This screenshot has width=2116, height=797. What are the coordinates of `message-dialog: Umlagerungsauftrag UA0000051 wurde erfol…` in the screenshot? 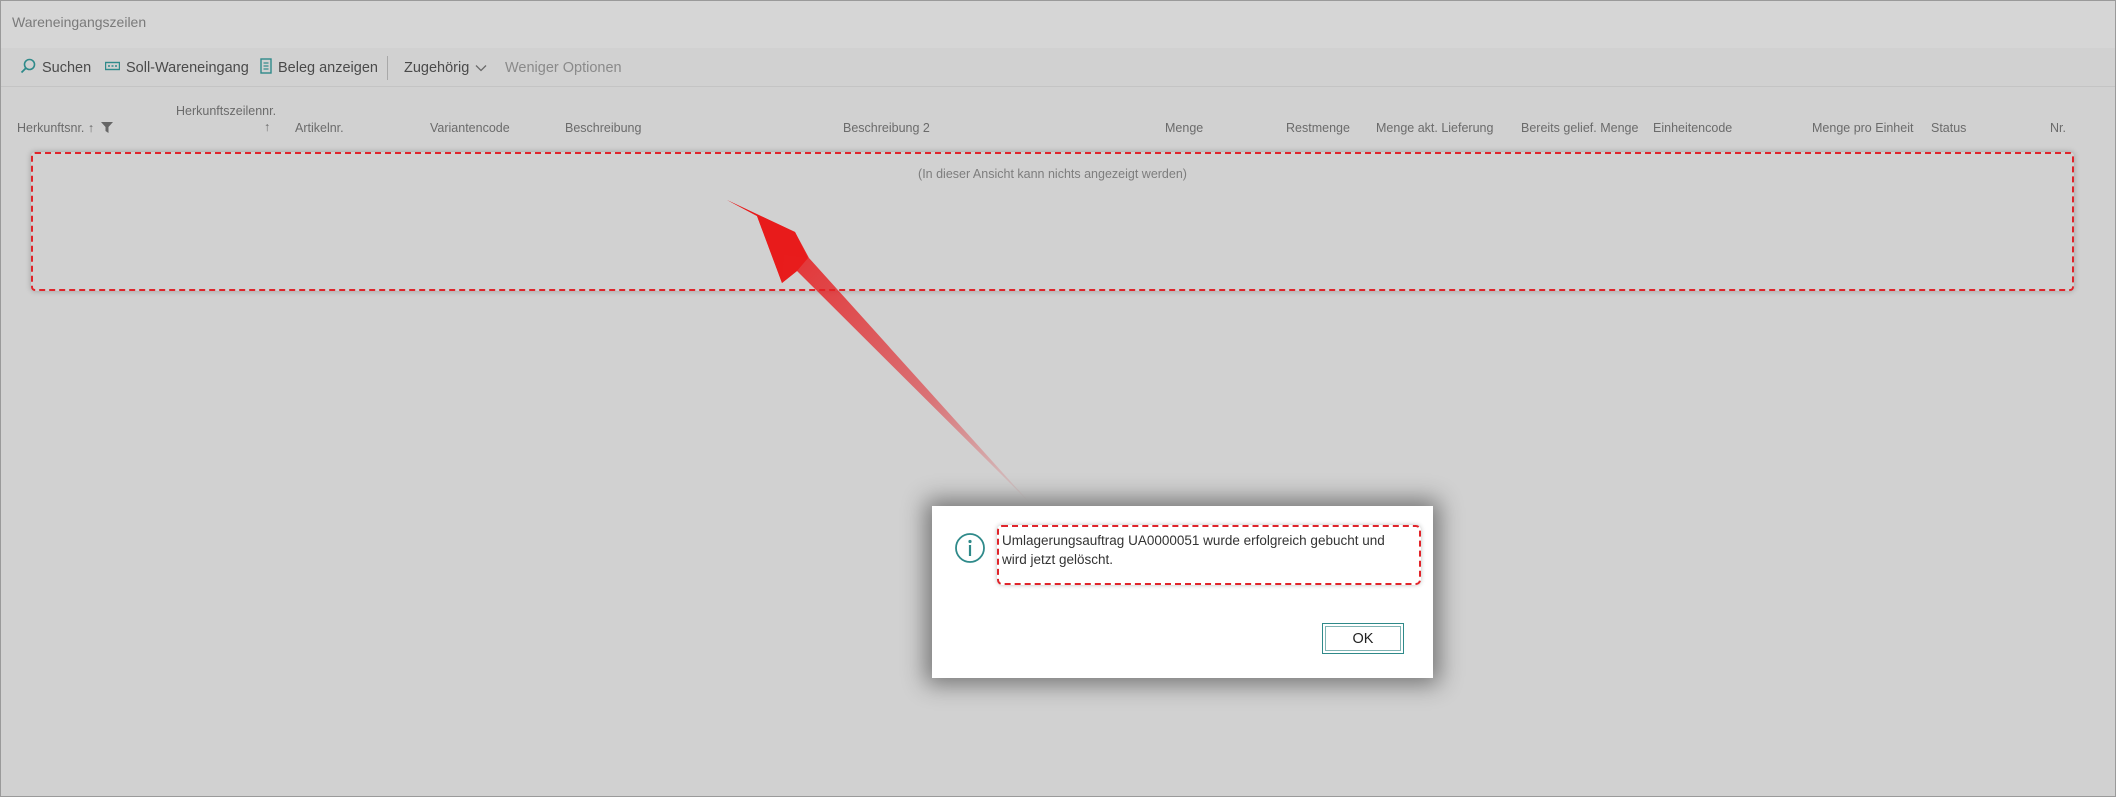 It's located at (1182, 592).